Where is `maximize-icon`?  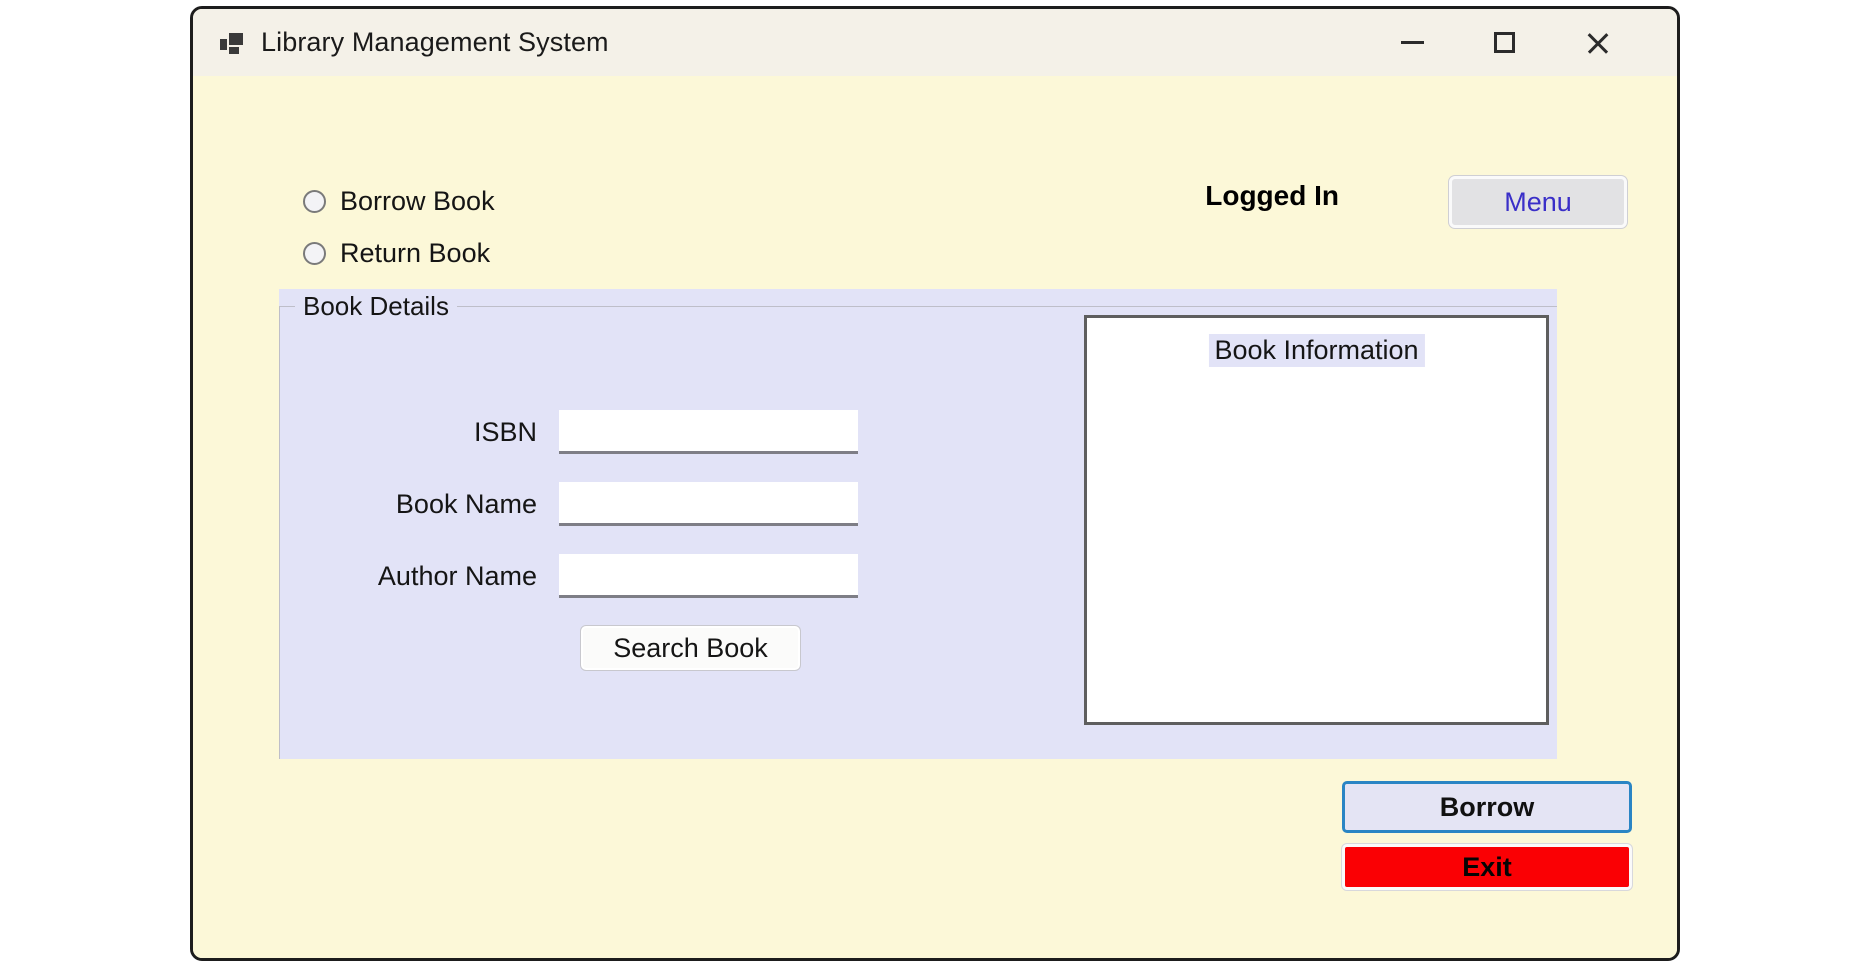 maximize-icon is located at coordinates (1504, 42).